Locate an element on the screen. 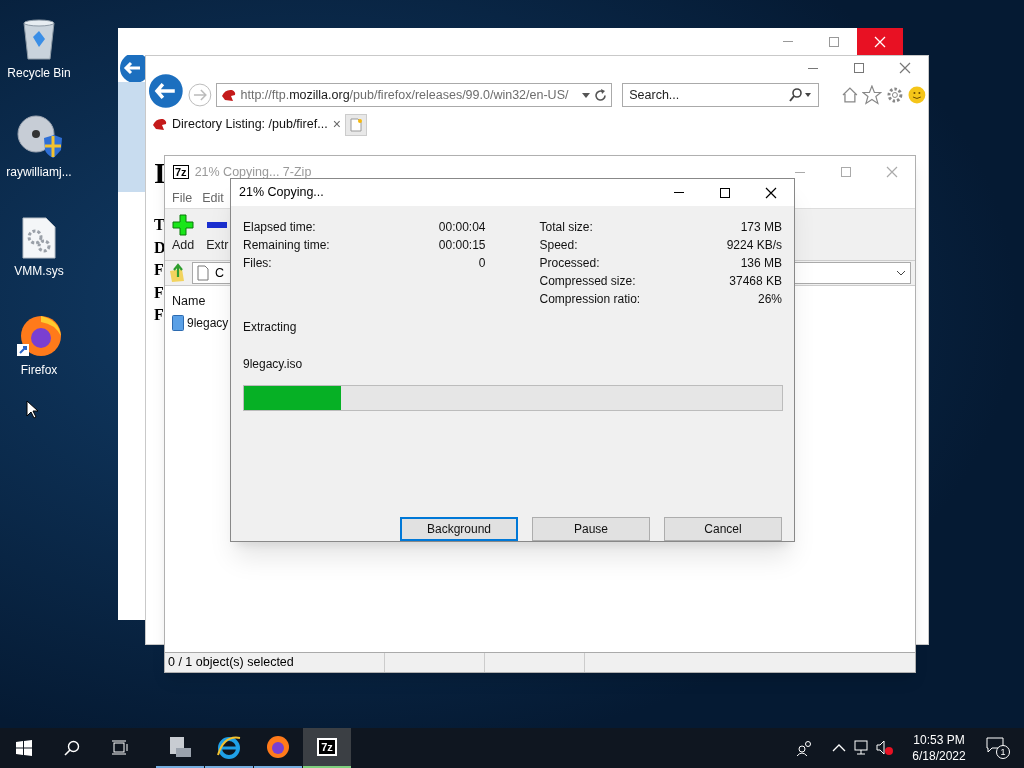 Image resolution: width=1024 pixels, height=768 pixels. smiley-icon is located at coordinates (917, 95).